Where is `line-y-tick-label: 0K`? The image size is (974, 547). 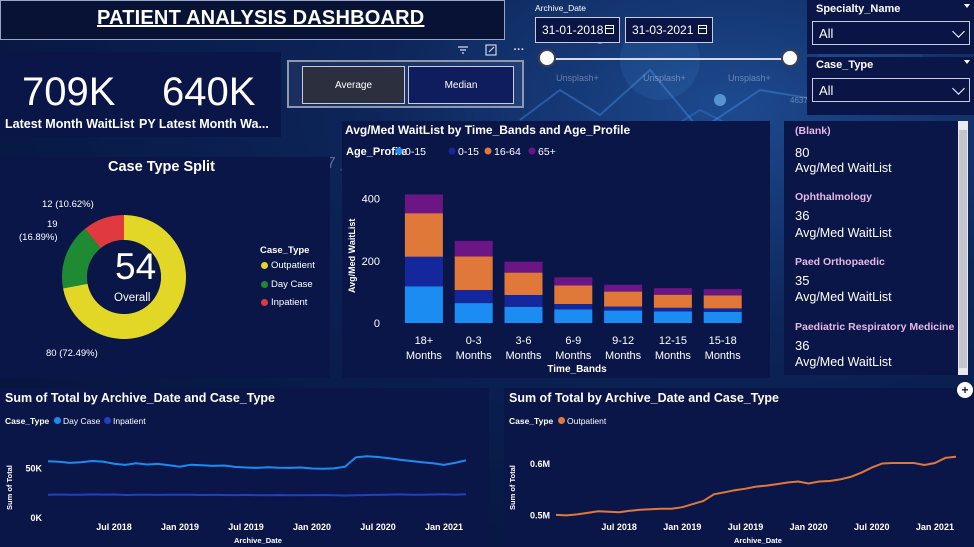 line-y-tick-label: 0K is located at coordinates (36, 518).